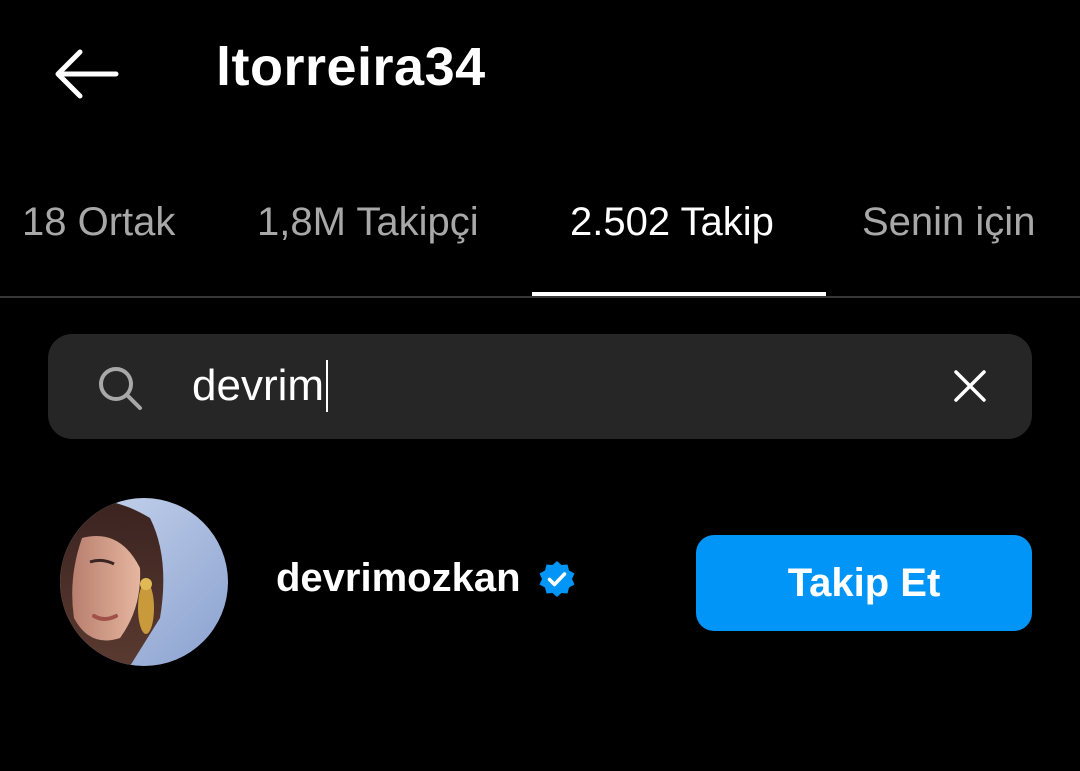  Describe the element at coordinates (557, 578) in the screenshot. I see `verified-badge-icon` at that location.